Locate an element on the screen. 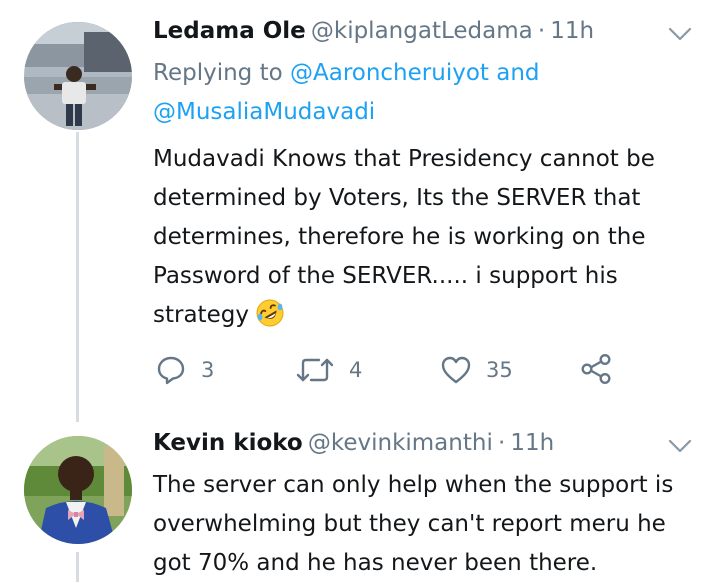 The image size is (720, 583). retweet-count: 4 is located at coordinates (356, 370).